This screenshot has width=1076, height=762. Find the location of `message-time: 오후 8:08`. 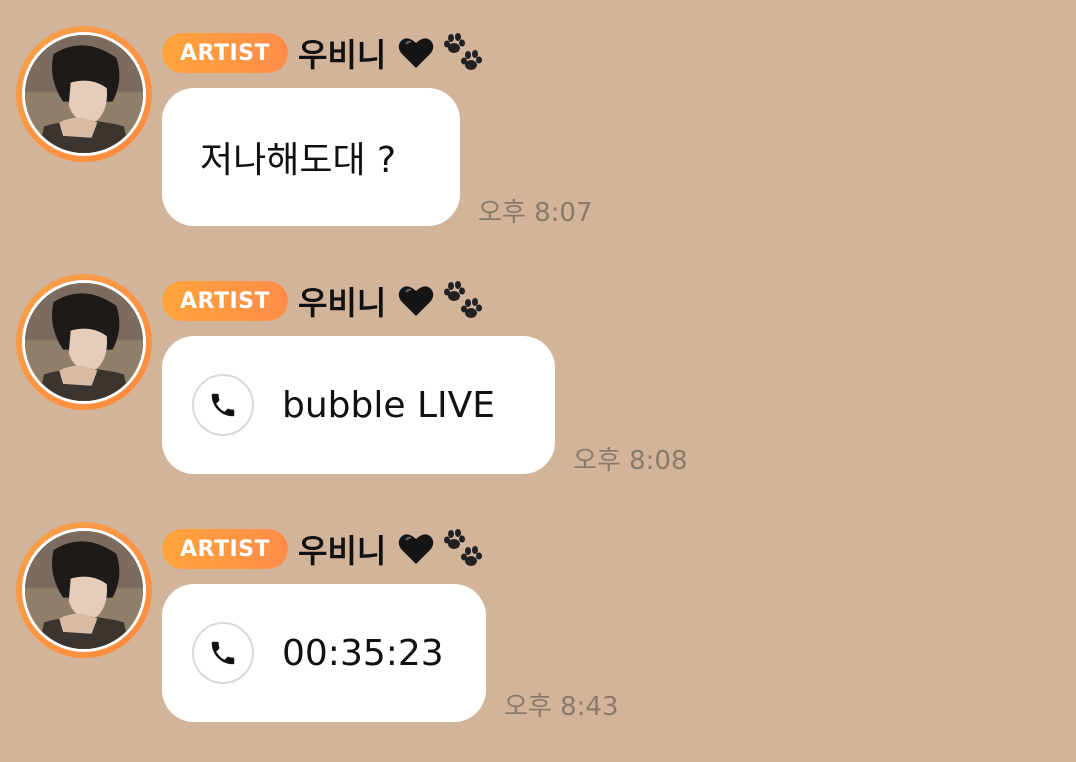

message-time: 오후 8:08 is located at coordinates (630, 461).